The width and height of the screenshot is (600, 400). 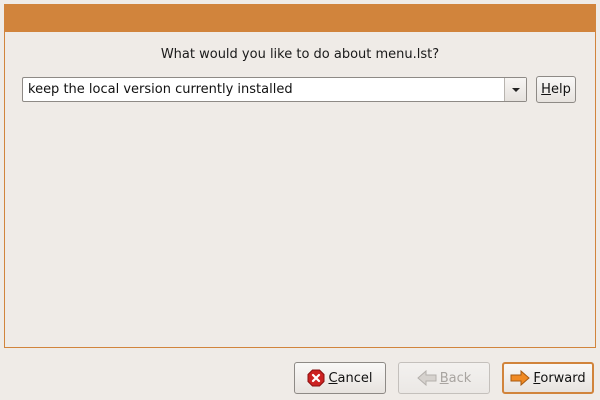 I want to click on forward-button: Forward, so click(x=548, y=378).